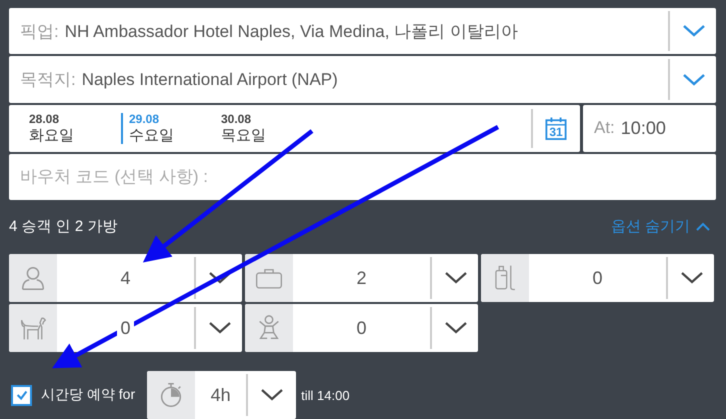 This screenshot has width=726, height=419. Describe the element at coordinates (125, 278) in the screenshot. I see `count-selector: 4` at that location.